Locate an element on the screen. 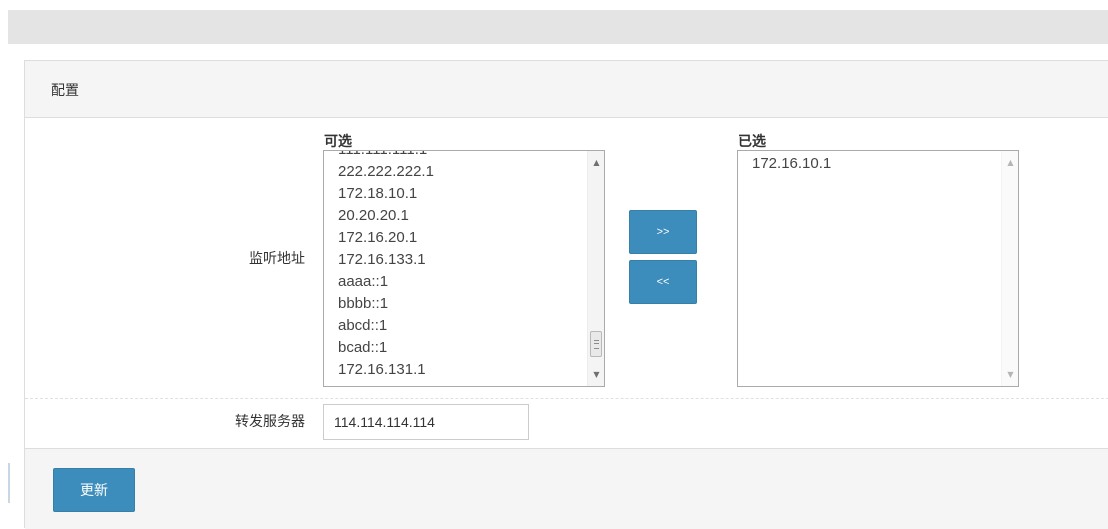  selected-items: 172.16.10.1 is located at coordinates (791, 164).